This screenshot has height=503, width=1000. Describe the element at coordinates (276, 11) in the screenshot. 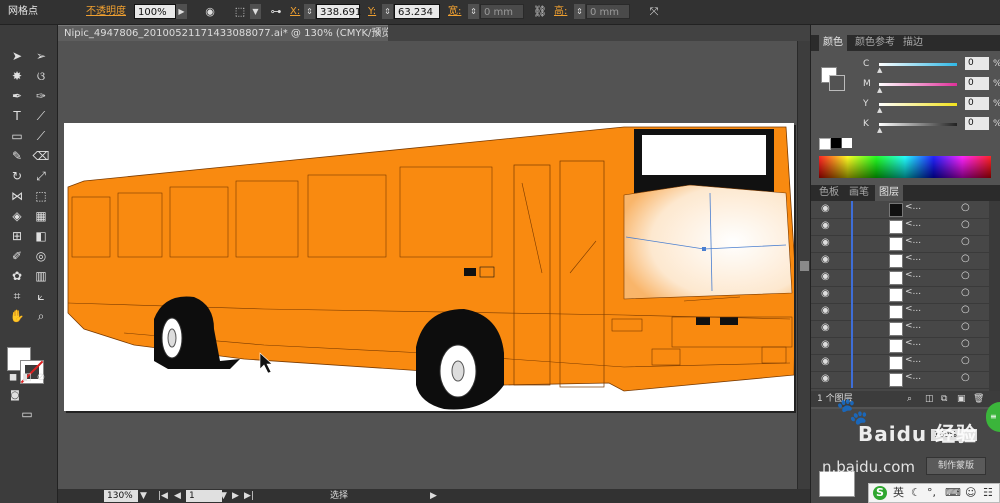

I see `transform-icon: ⊶` at that location.